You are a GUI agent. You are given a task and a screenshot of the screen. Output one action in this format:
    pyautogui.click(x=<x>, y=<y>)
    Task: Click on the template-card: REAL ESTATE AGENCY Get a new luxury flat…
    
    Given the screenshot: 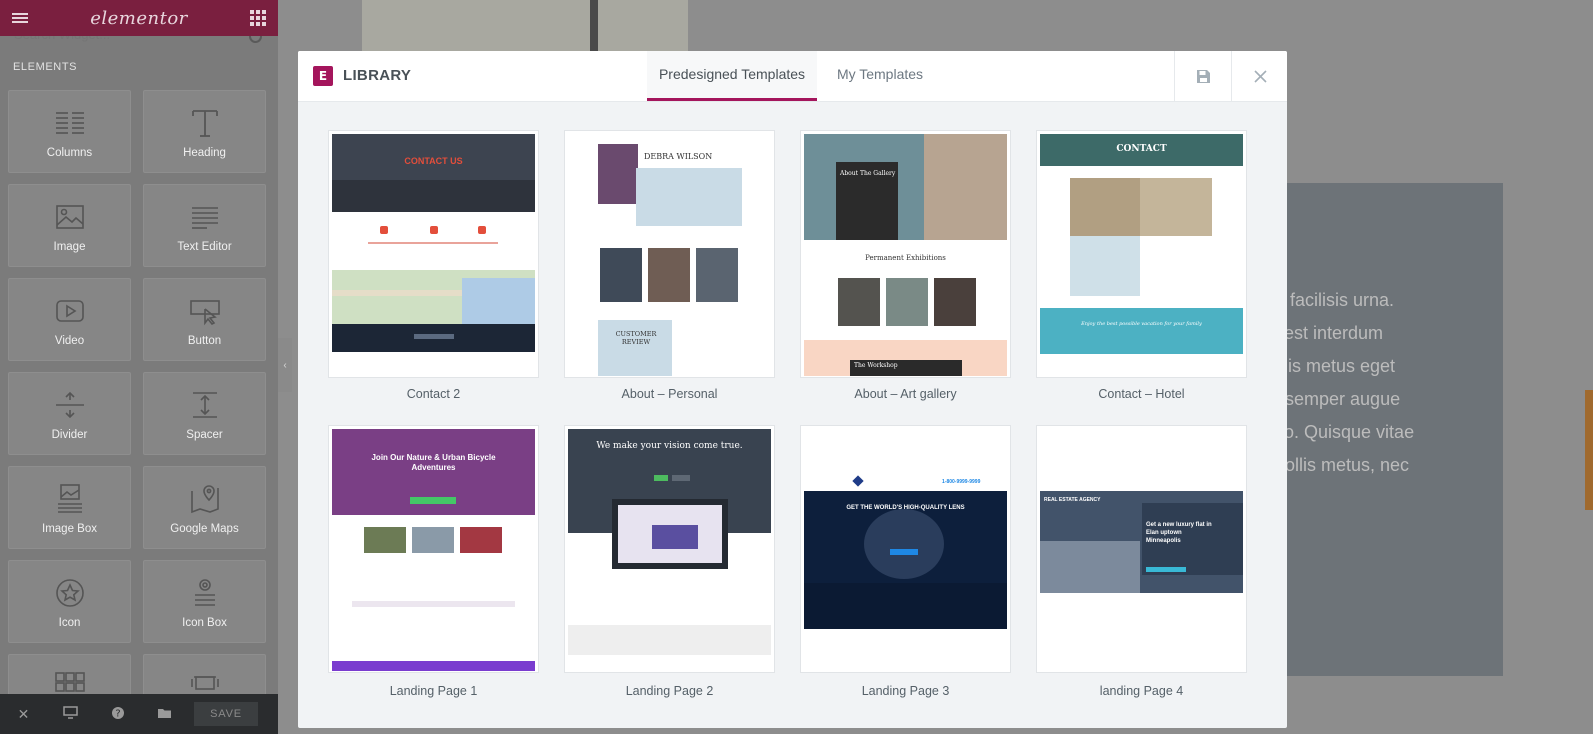 What is the action you would take?
    pyautogui.click(x=1141, y=549)
    